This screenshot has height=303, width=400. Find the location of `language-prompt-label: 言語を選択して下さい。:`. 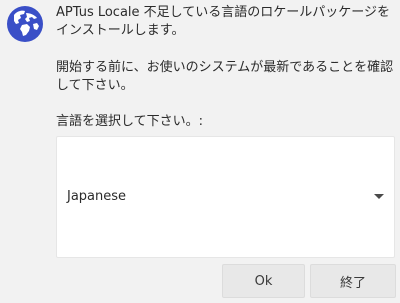

language-prompt-label: 言語を選択して下さい。: is located at coordinates (129, 121).